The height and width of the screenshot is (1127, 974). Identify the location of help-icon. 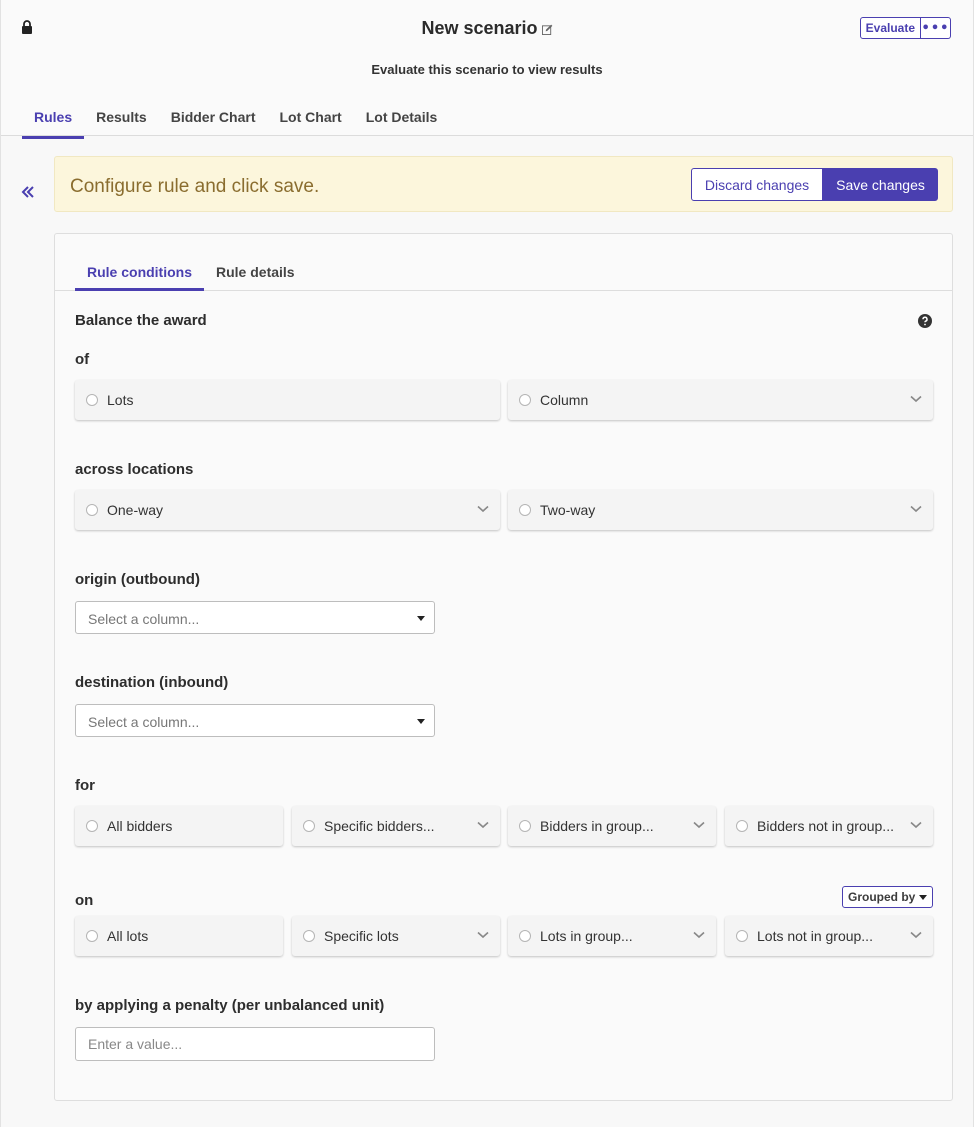
(925, 321).